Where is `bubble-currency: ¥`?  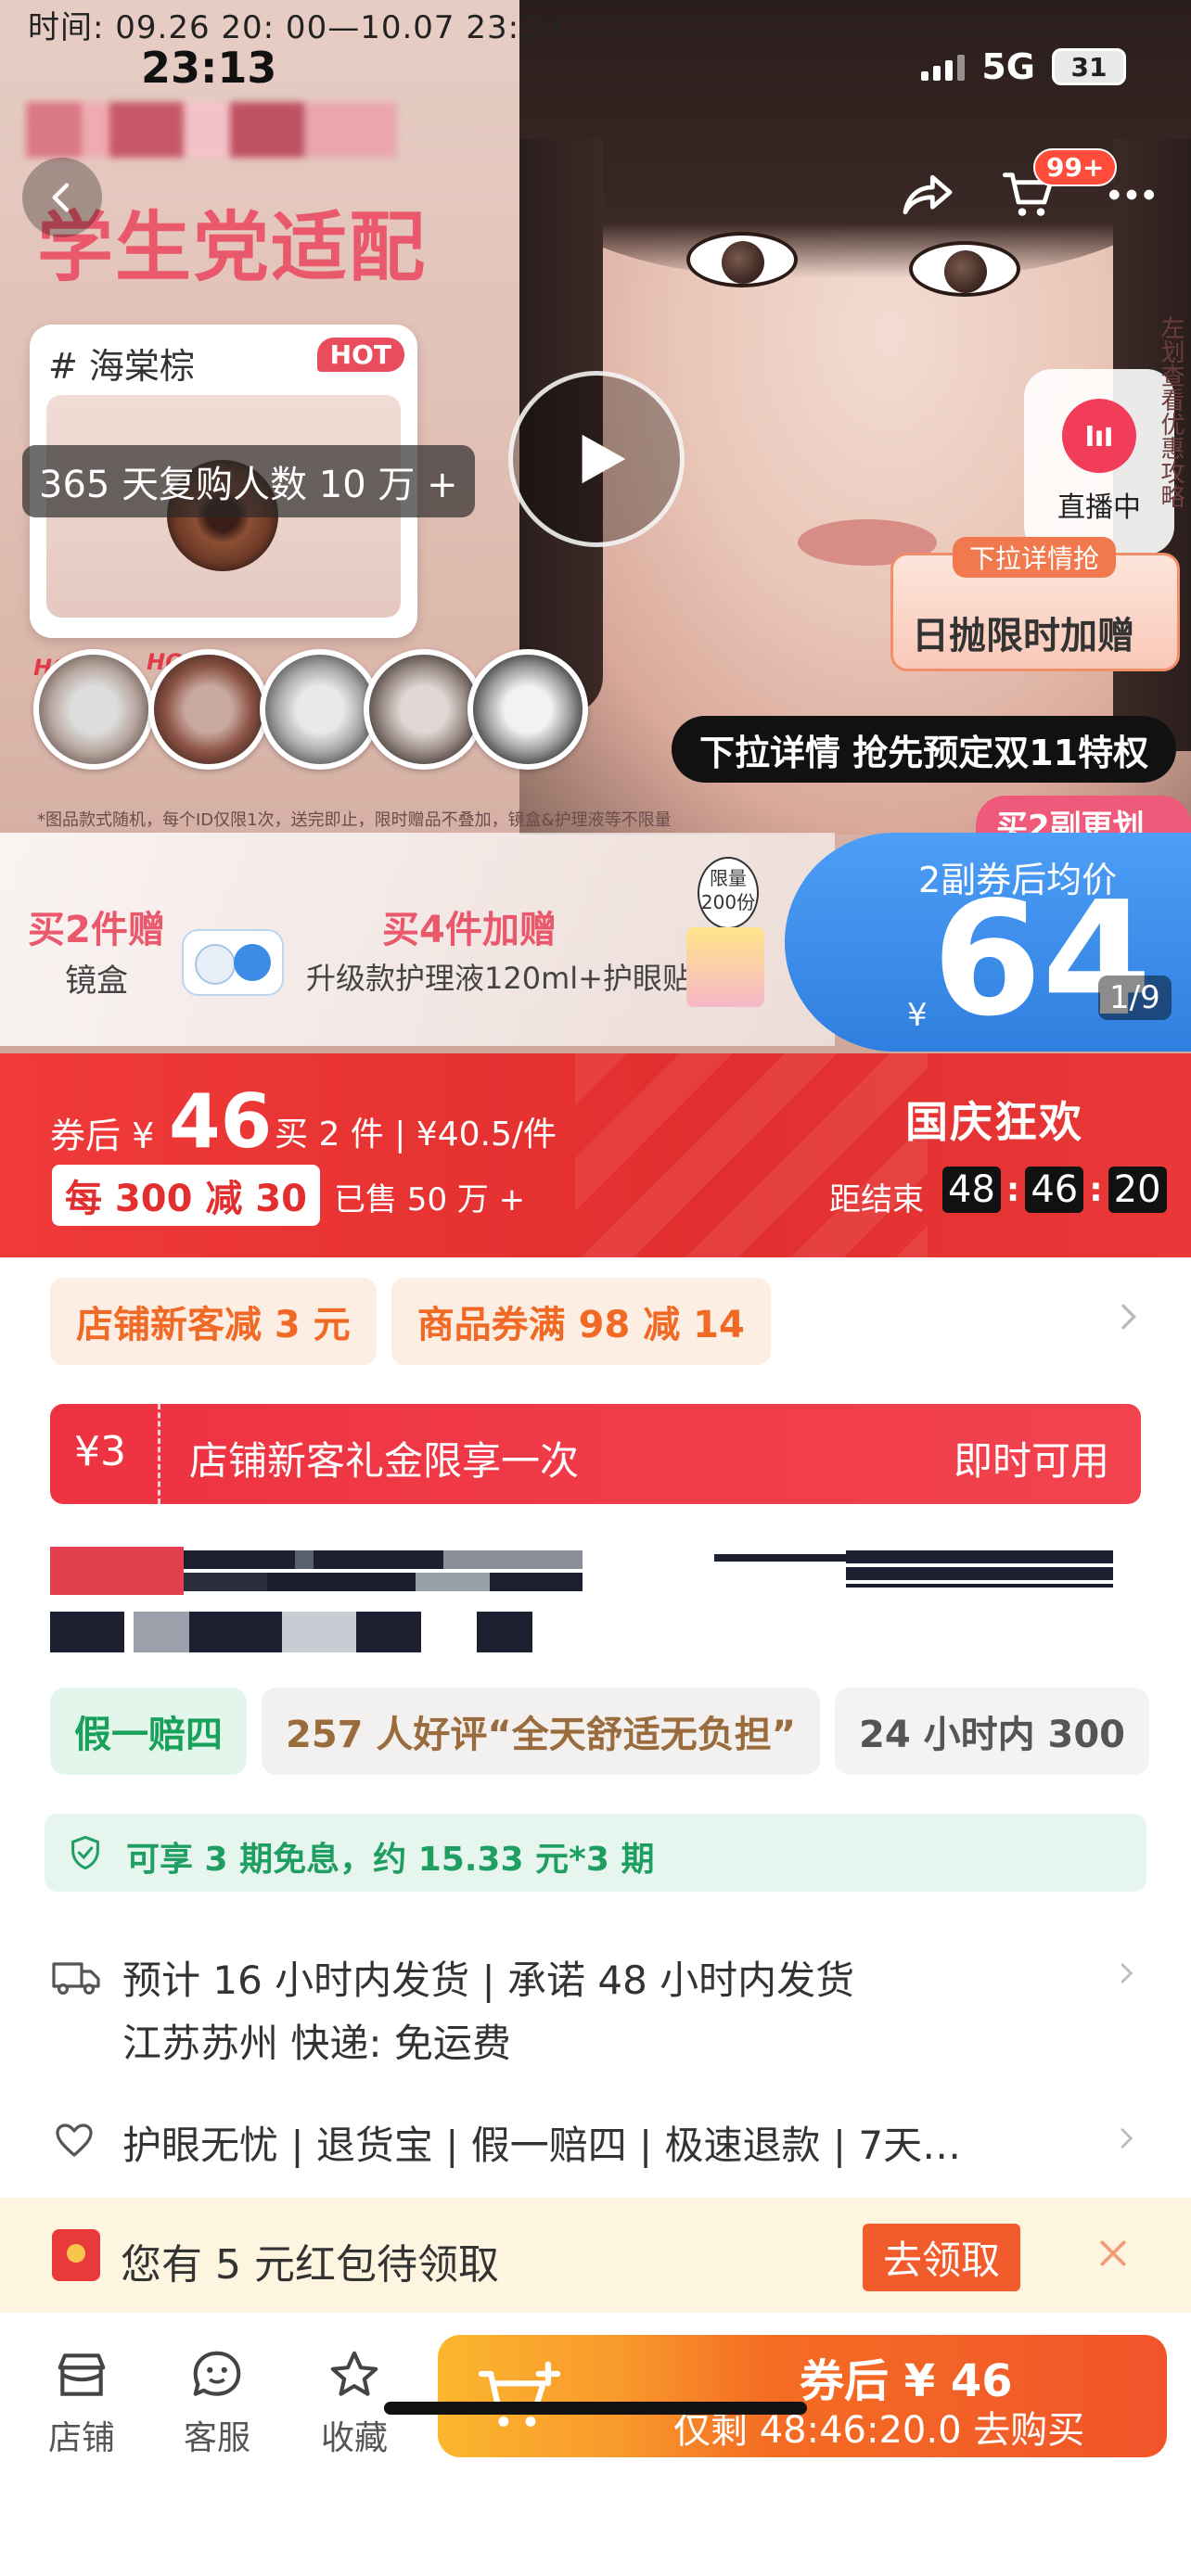
bubble-currency: ¥ is located at coordinates (918, 1016).